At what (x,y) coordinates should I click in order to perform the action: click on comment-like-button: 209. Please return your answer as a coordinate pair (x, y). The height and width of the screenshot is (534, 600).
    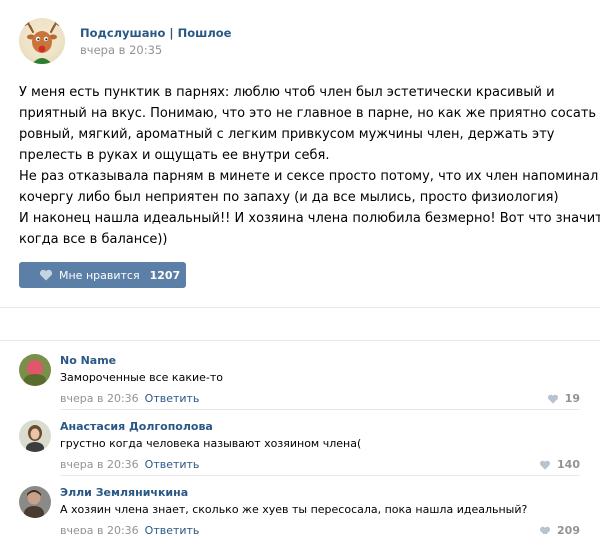
    Looking at the image, I should click on (559, 529).